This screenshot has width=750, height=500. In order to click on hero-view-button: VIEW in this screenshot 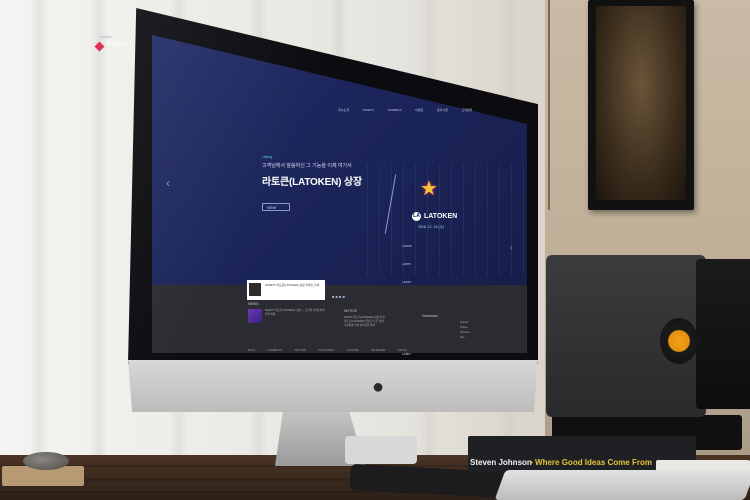, I will do `click(276, 207)`.